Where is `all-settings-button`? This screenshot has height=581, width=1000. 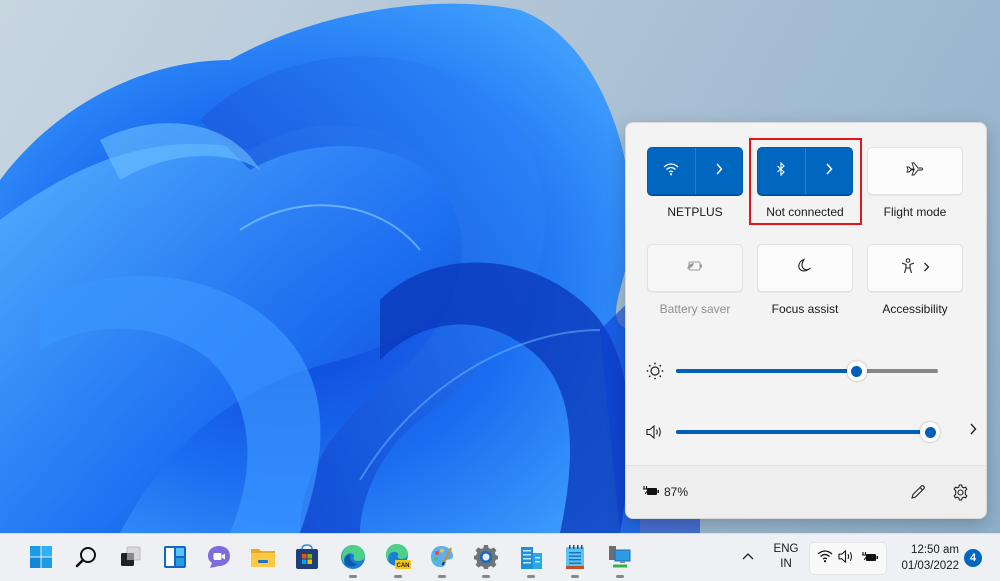 all-settings-button is located at coordinates (960, 492).